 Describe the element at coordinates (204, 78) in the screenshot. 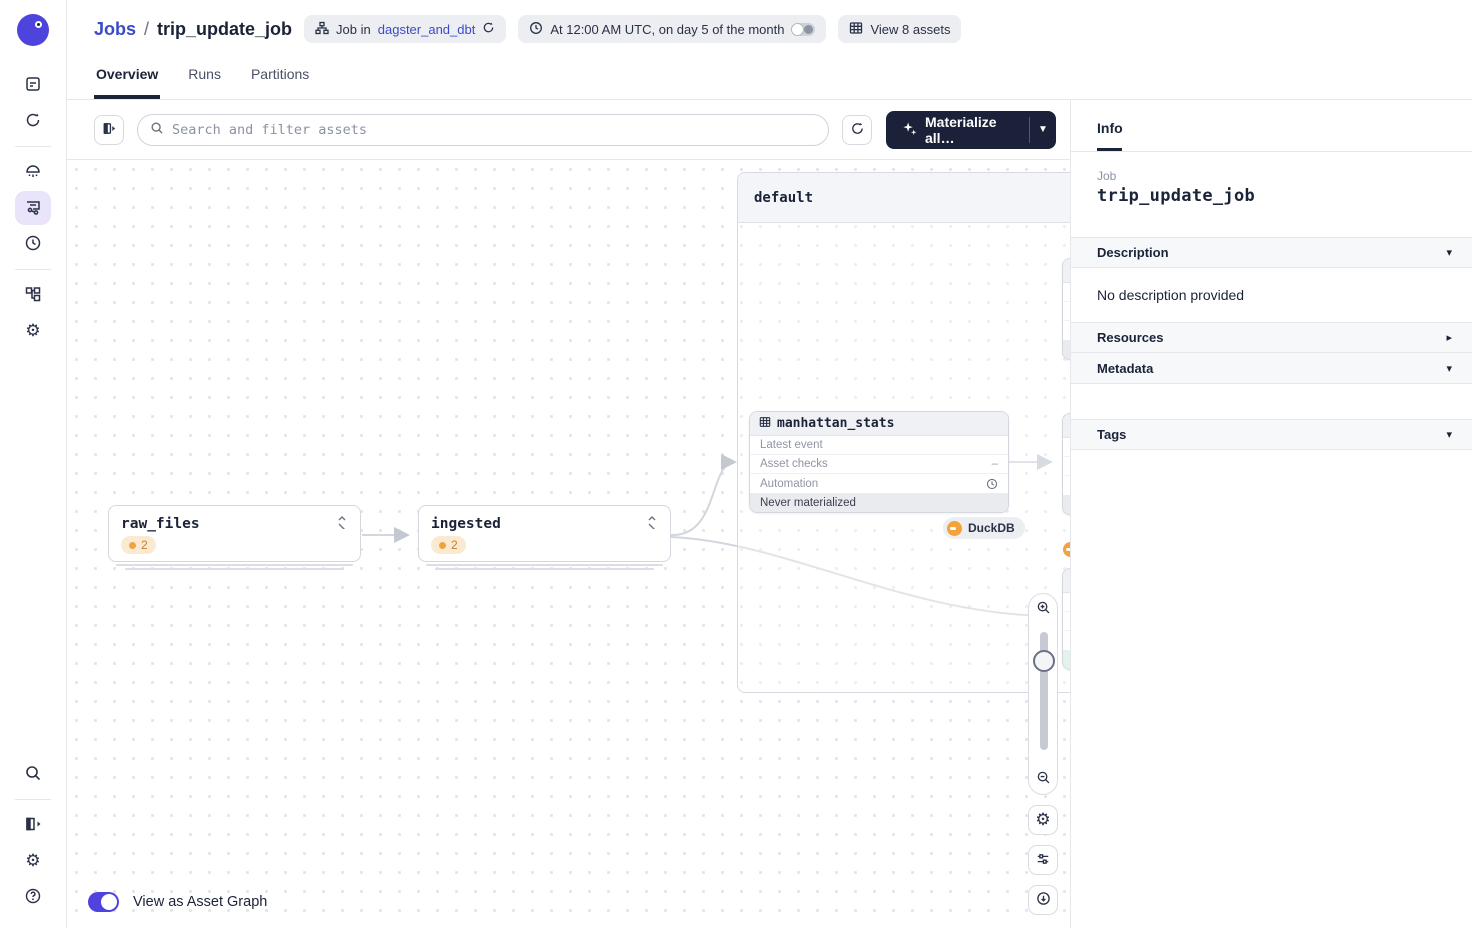

I see `tab-runs: Runs` at that location.